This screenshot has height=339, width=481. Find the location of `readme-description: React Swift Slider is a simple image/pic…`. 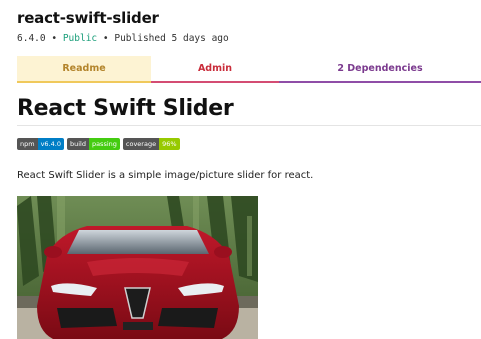

readme-description: React Swift Slider is a simple image/pic… is located at coordinates (165, 175).